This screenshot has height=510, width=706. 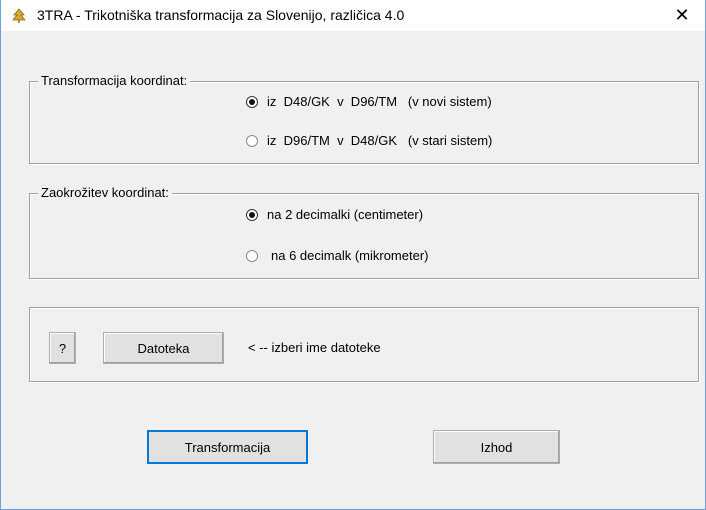 I want to click on radio-2-decimals: na 2 decimalki (centimeter), so click(x=334, y=214).